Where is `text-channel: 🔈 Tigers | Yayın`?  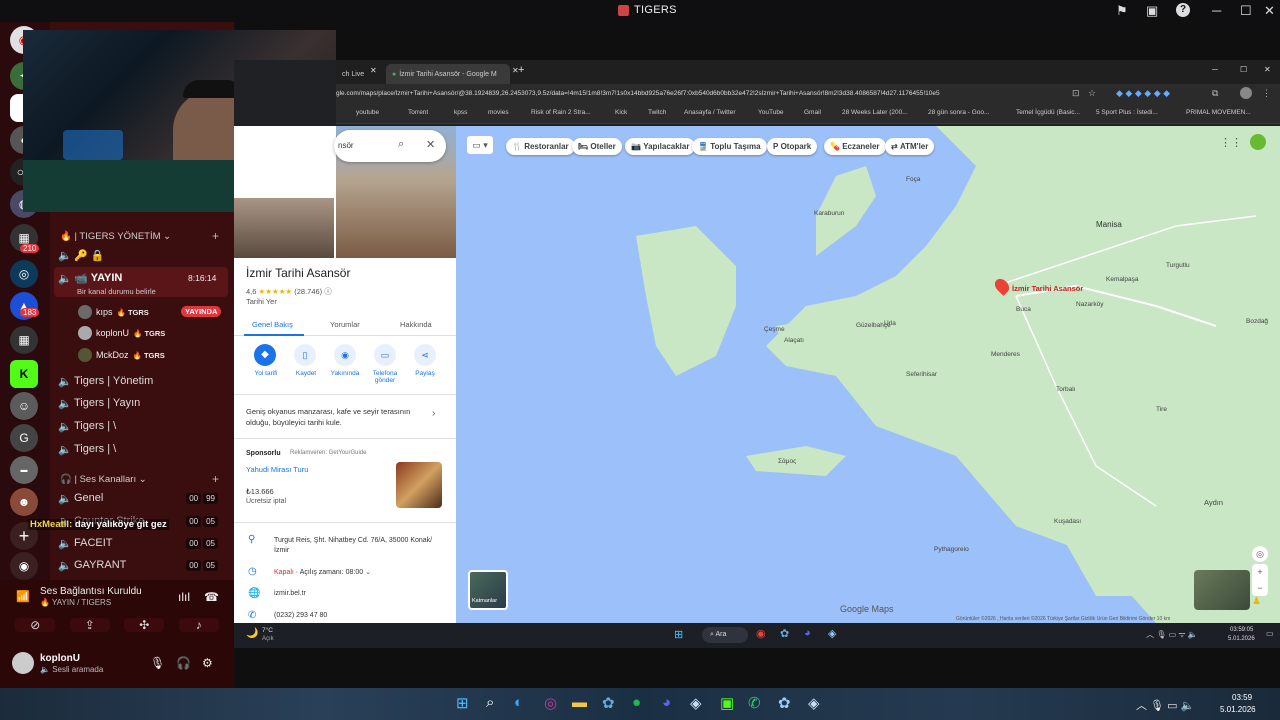
text-channel: 🔈 Tigers | Yayın is located at coordinates (144, 403).